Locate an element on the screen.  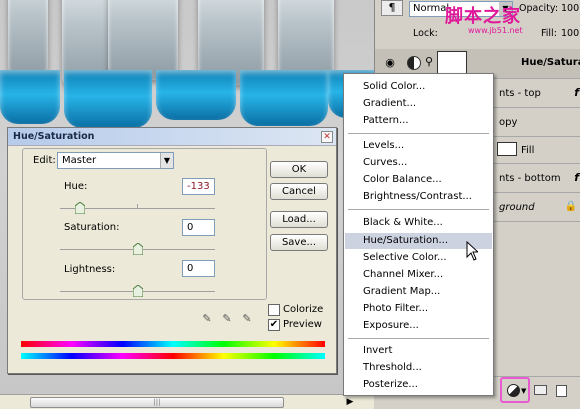
preview-checkbox: ✔ is located at coordinates (274, 325).